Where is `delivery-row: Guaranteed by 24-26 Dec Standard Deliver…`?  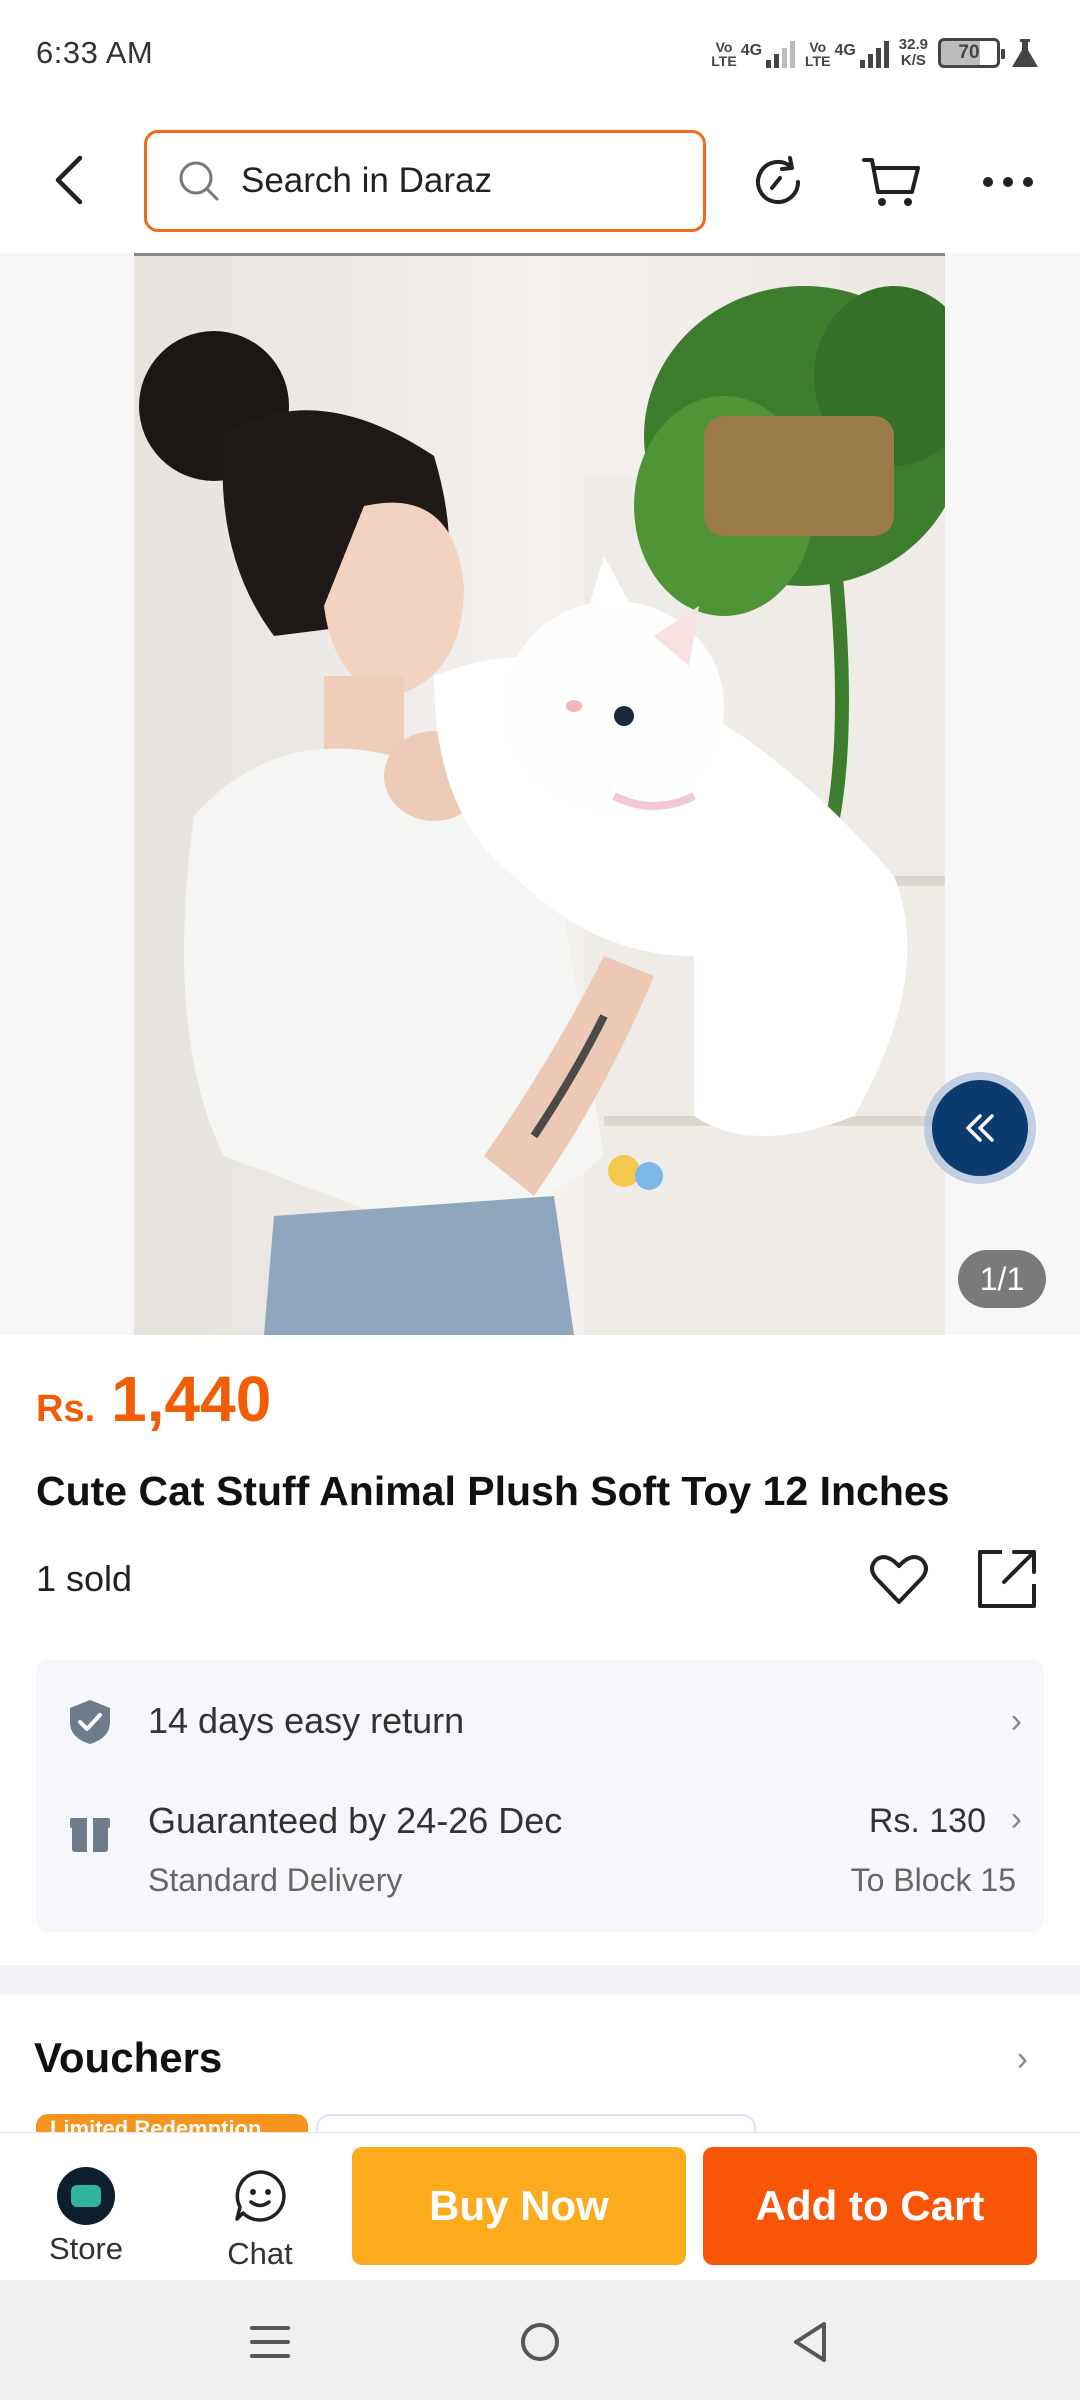 delivery-row: Guaranteed by 24-26 Dec Standard Deliver… is located at coordinates (540, 1850).